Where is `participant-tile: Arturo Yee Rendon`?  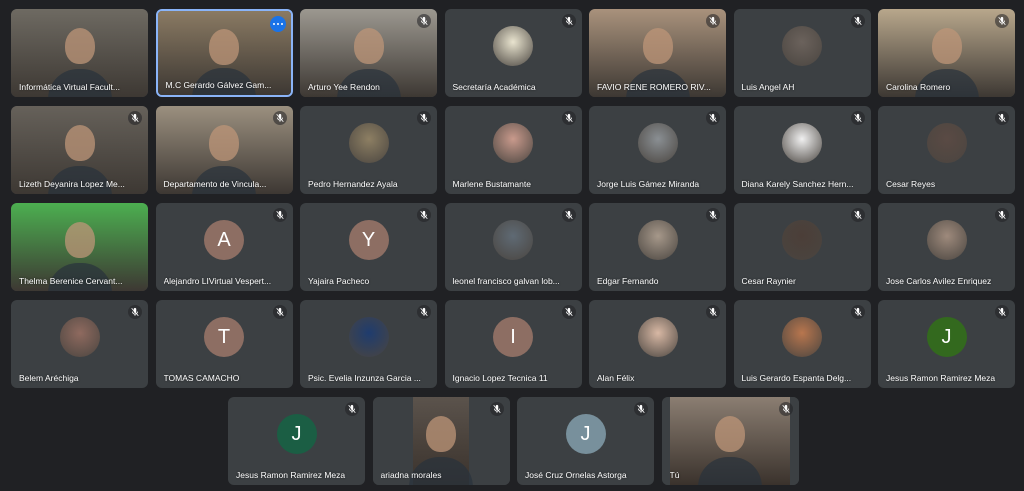
participant-tile: Arturo Yee Rendon is located at coordinates (368, 53).